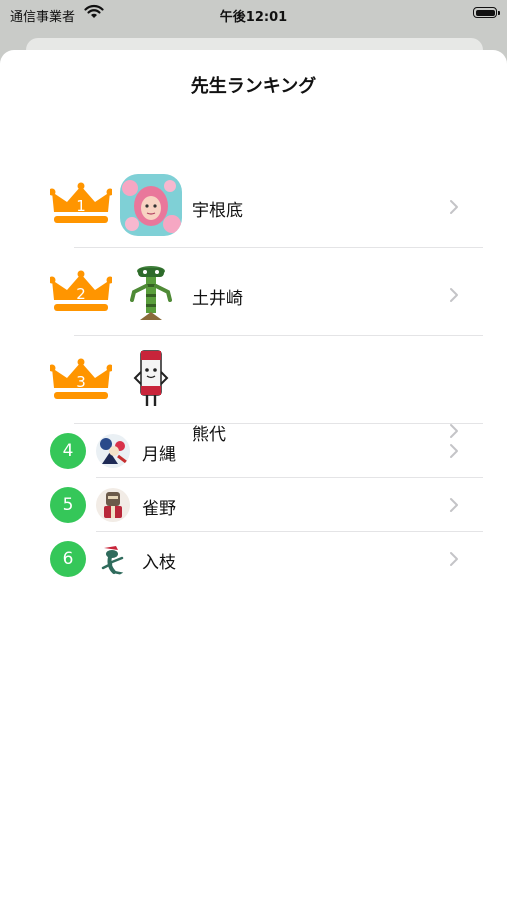  I want to click on green-totem-robot-avatar-icon, so click(151, 293).